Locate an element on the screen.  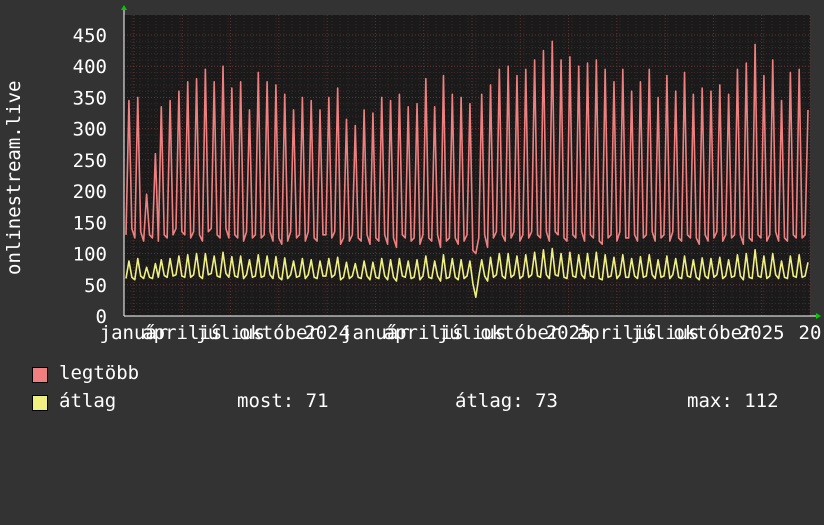
y-tick-label: 150 is located at coordinates (90, 223).